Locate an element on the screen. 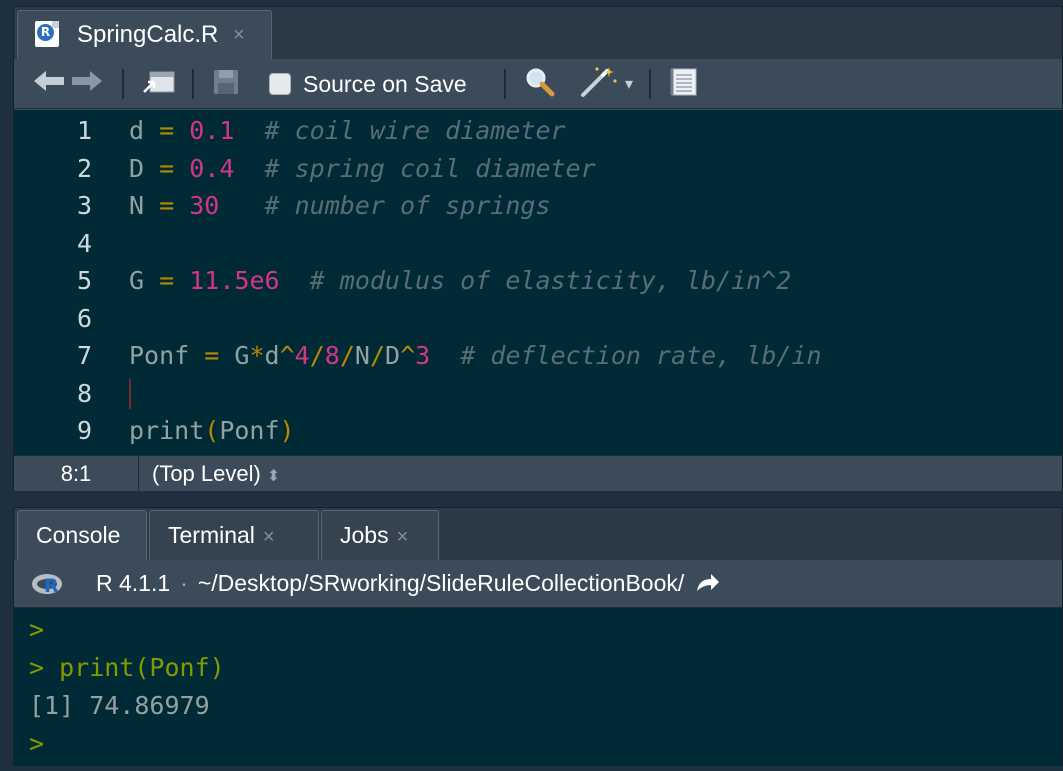 This screenshot has width=1063, height=771. code-token: N is located at coordinates (362, 355).